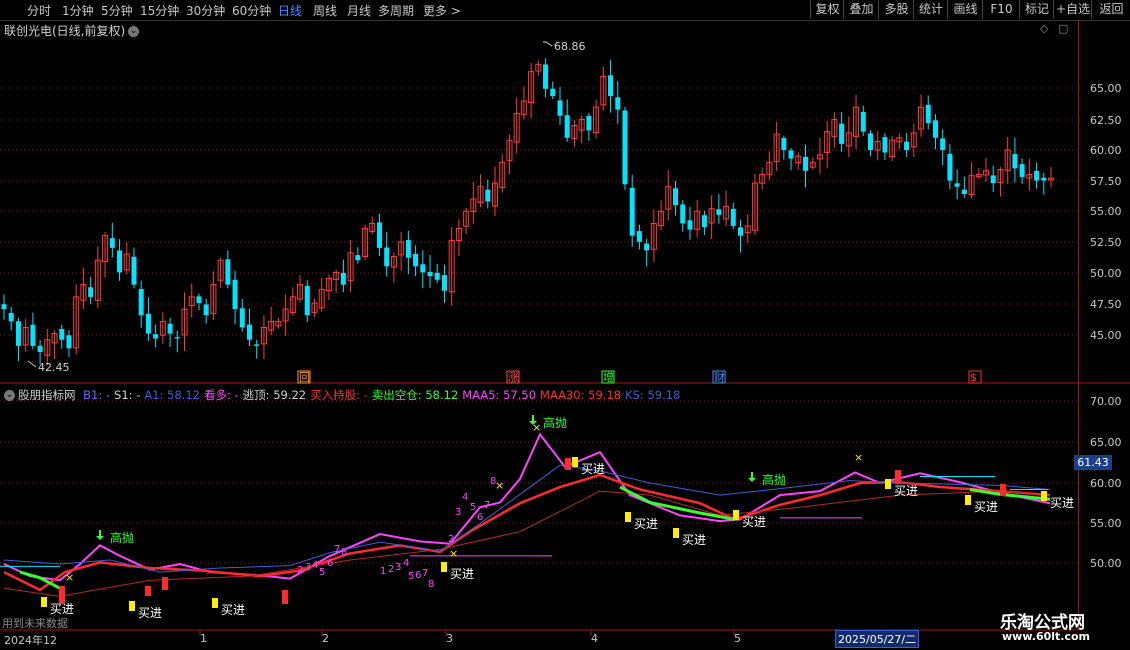  Describe the element at coordinates (1106, 88) in the screenshot. I see `price-tick-0: 65.00` at that location.